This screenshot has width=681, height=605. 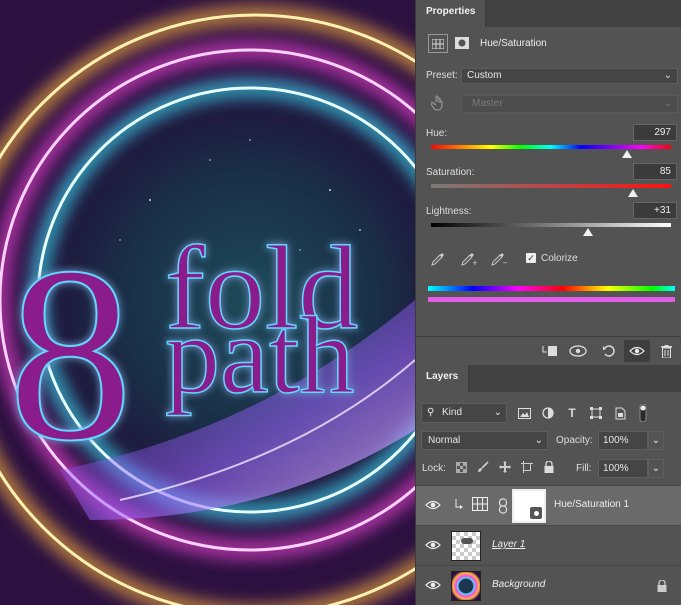 What do you see at coordinates (548, 378) in the screenshot?
I see `layers-tabbar: Layers` at bounding box center [548, 378].